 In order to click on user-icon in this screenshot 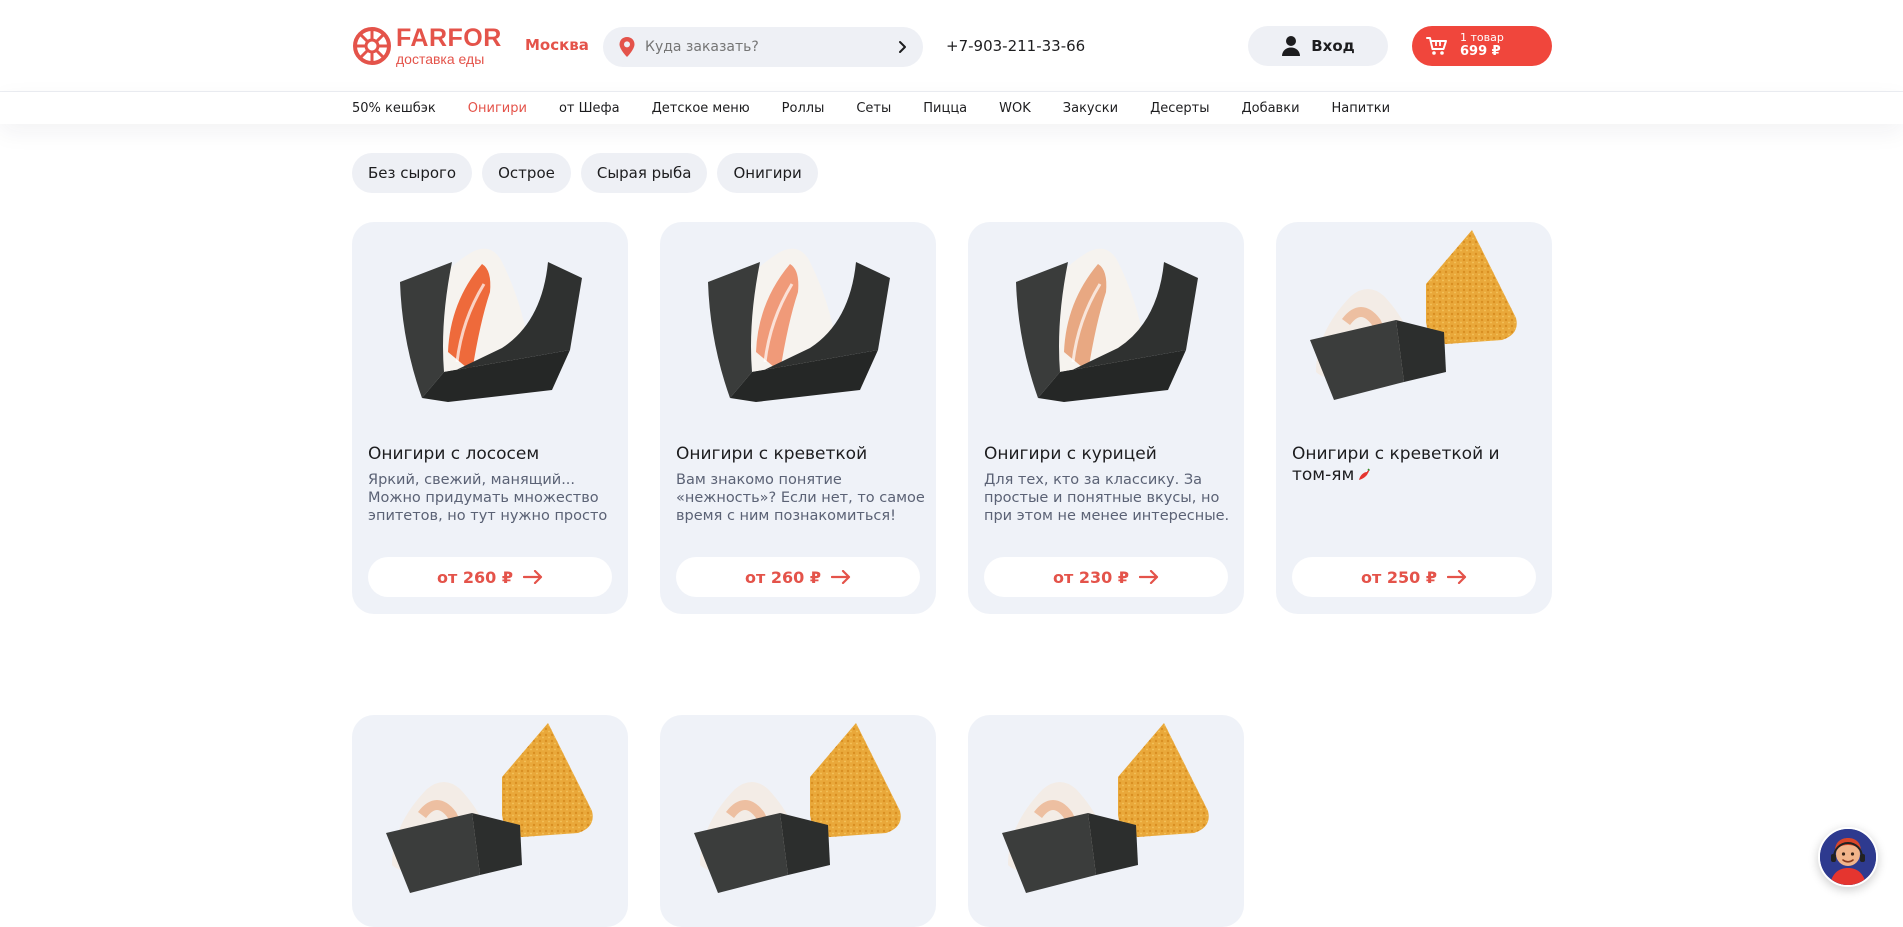, I will do `click(1291, 46)`.